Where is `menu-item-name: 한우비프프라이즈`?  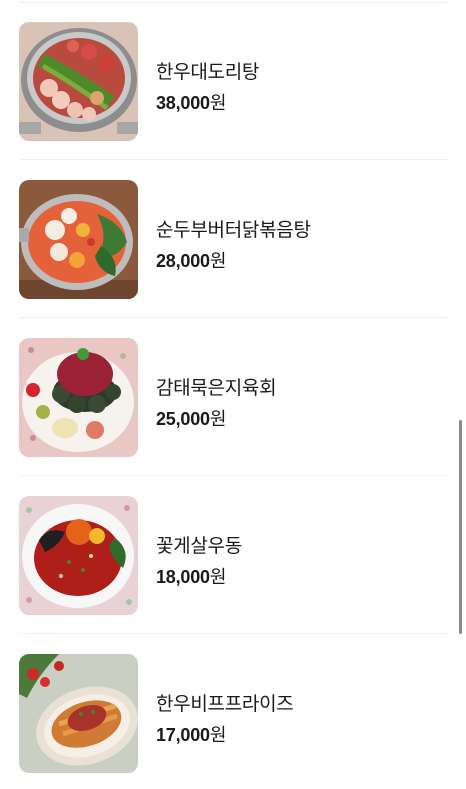 menu-item-name: 한우비프프라이즈 is located at coordinates (225, 704).